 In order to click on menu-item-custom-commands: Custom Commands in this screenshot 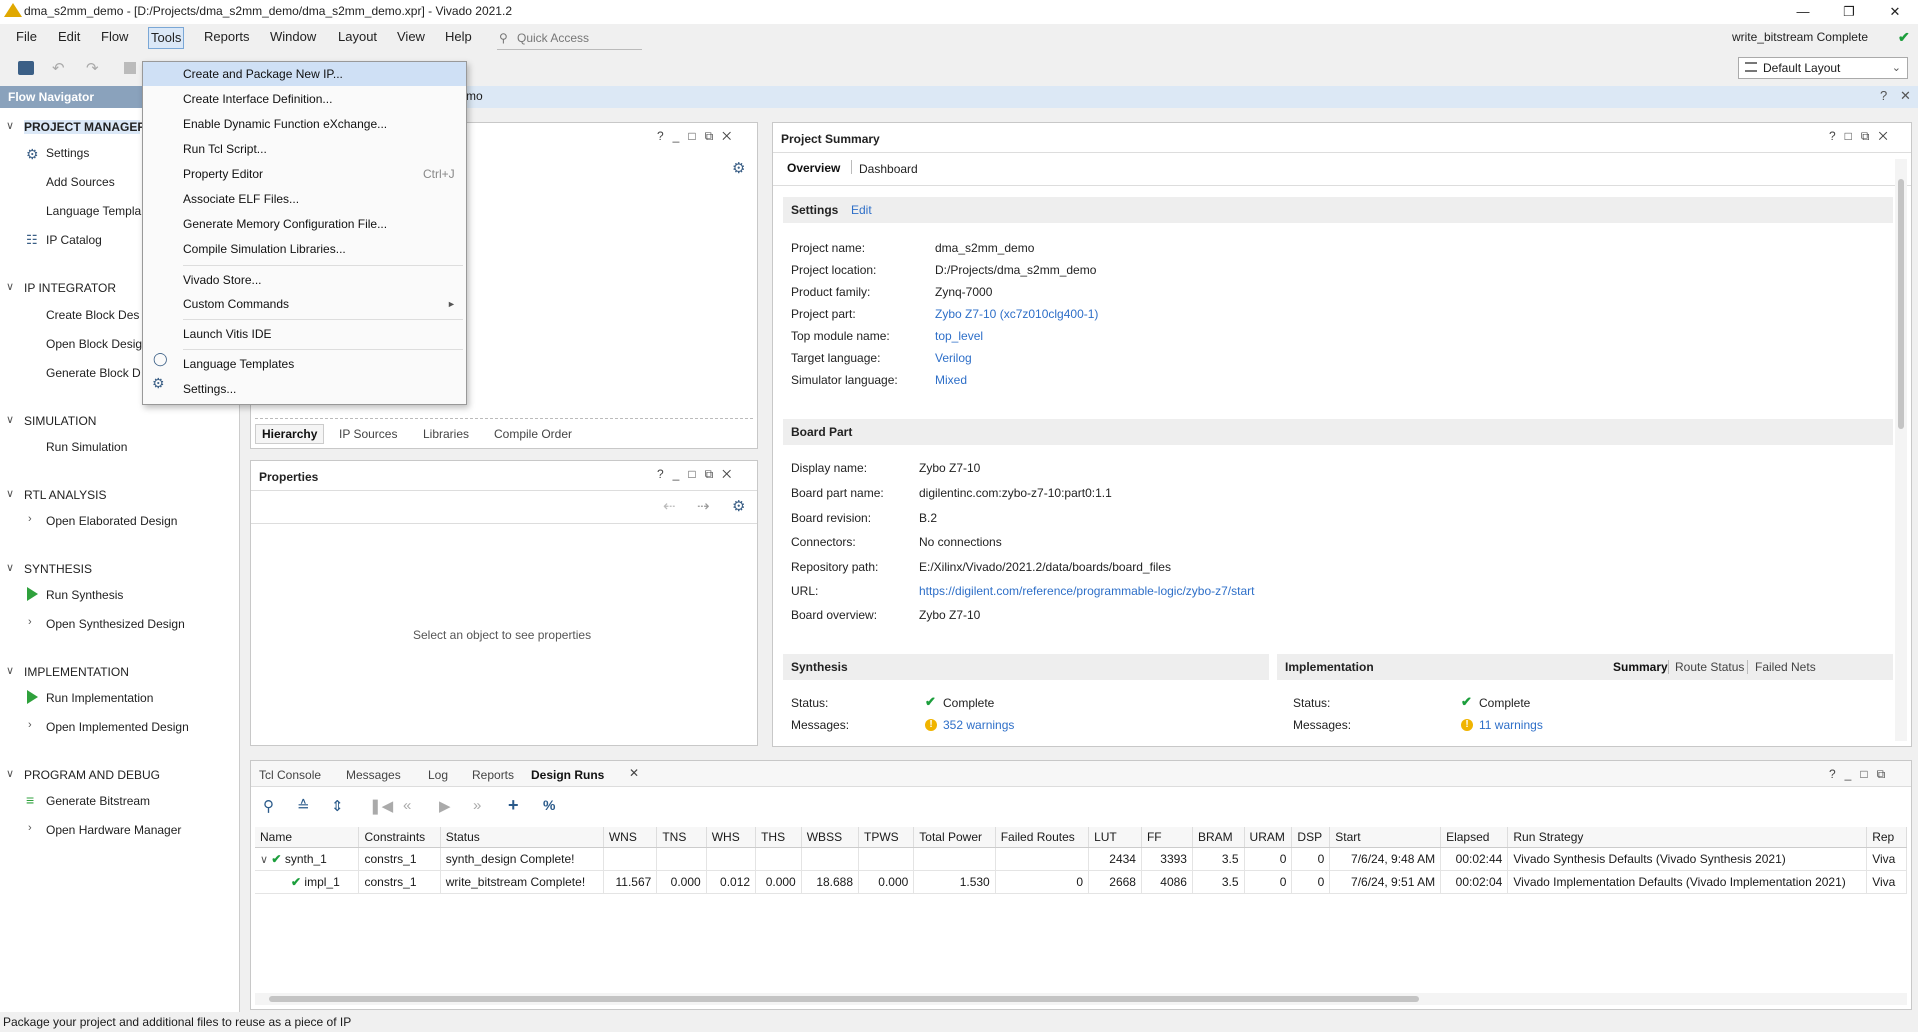, I will do `click(304, 304)`.